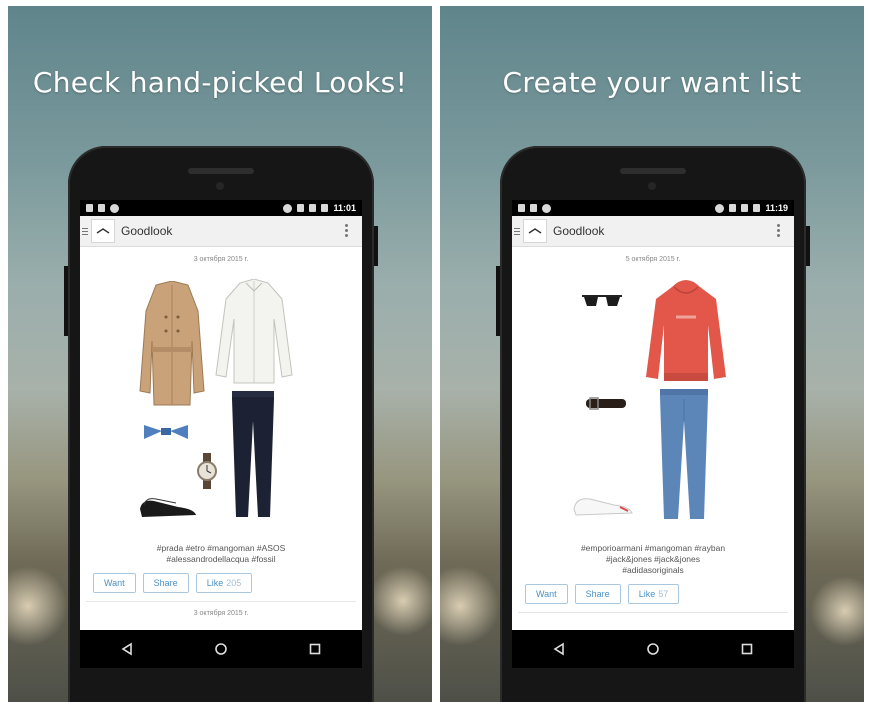  I want to click on white-sneakers-image, so click(603, 507).